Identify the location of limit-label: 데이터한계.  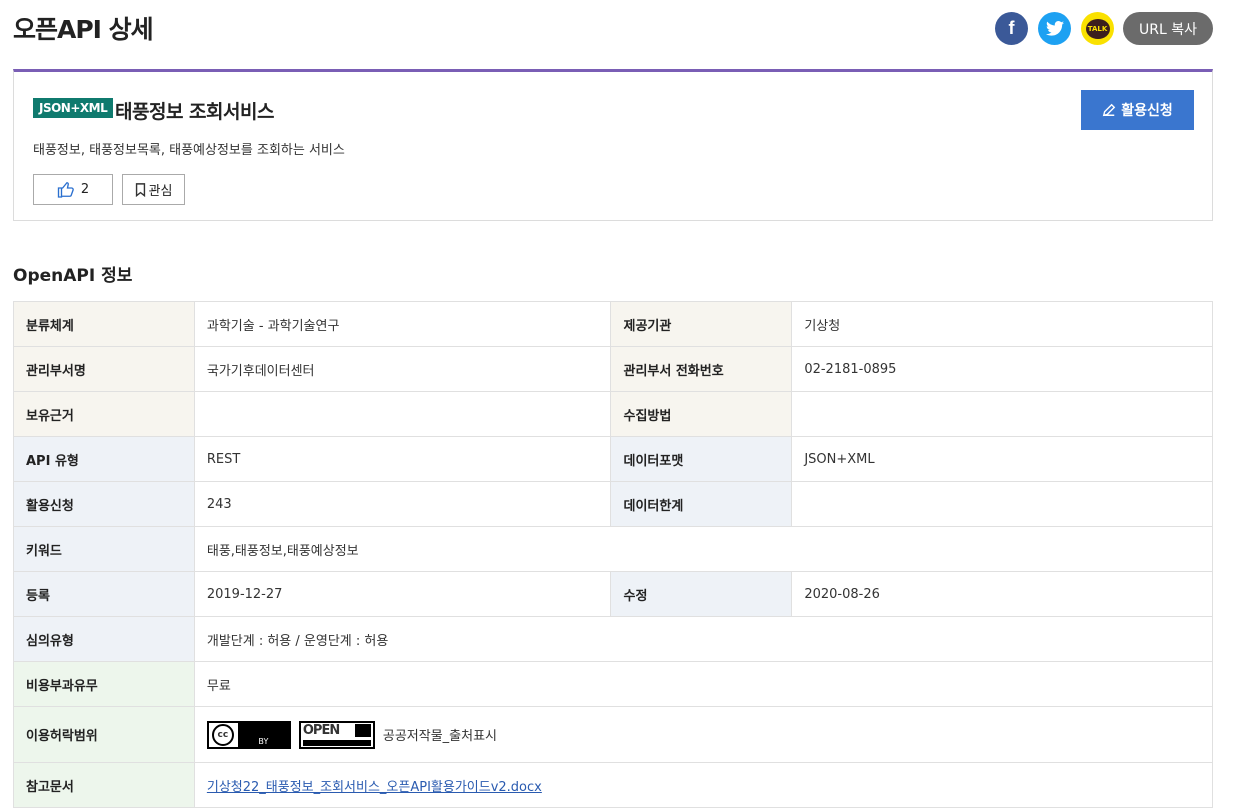
(701, 504).